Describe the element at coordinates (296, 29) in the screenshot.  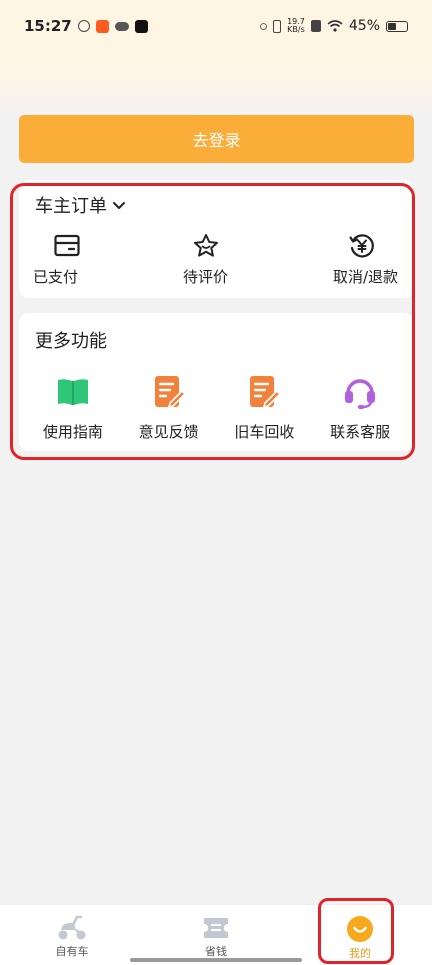
I see `net-speed-unit: KB/s` at that location.